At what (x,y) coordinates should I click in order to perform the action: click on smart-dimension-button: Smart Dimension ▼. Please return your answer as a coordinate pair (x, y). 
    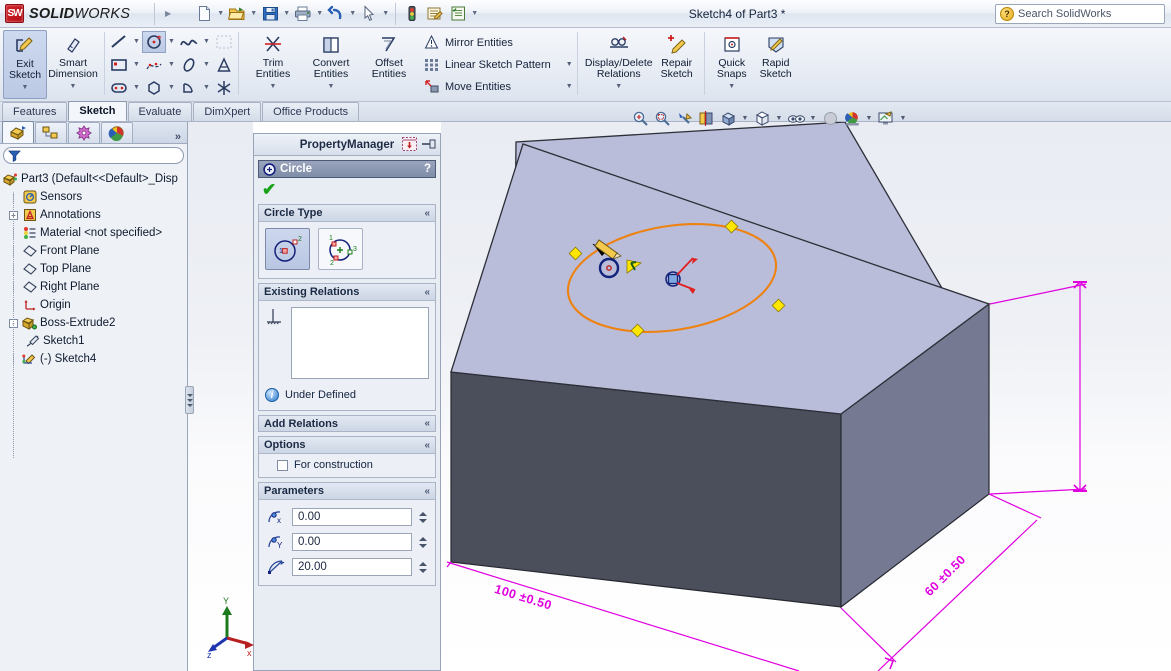
    Looking at the image, I should click on (73, 64).